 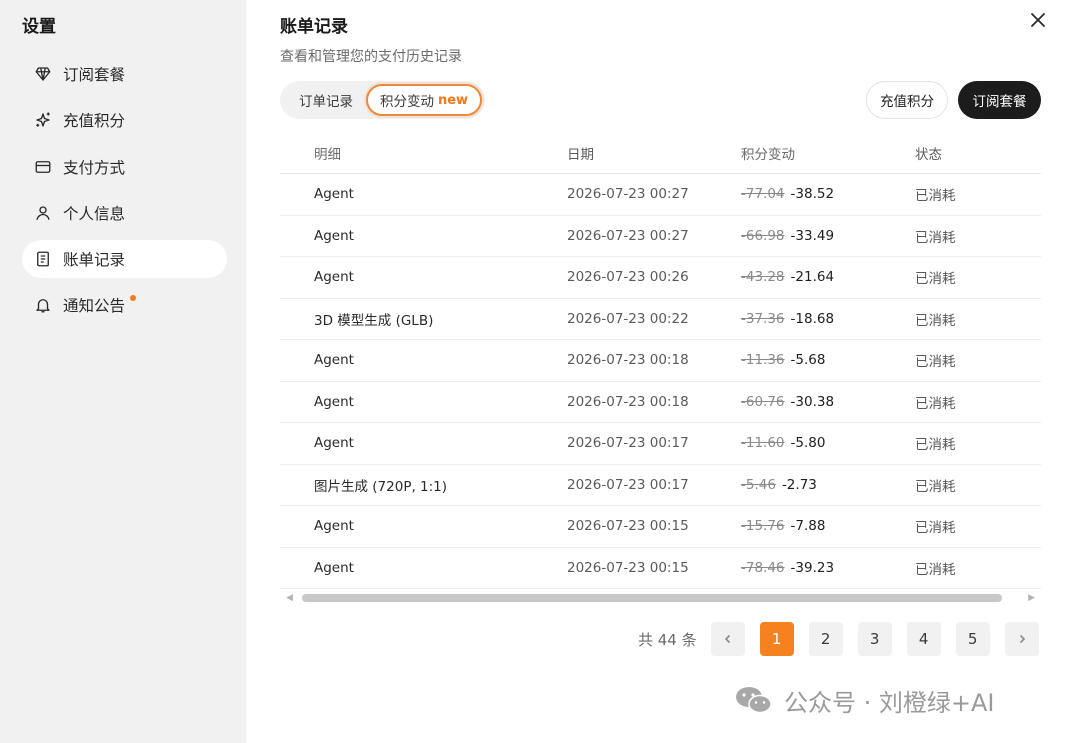 I want to click on sidebar-item-payment: 支付方式, so click(x=124, y=167).